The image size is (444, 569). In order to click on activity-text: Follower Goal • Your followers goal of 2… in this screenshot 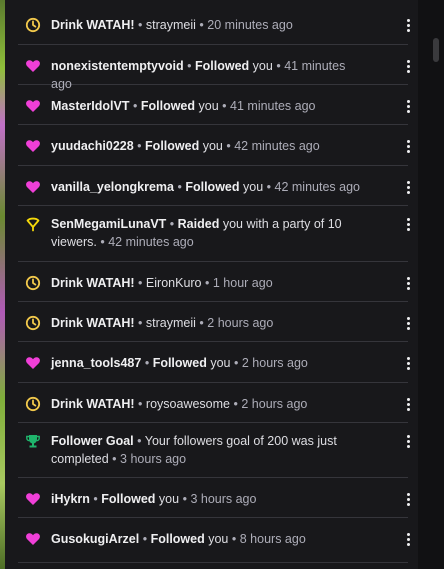, I will do `click(210, 450)`.